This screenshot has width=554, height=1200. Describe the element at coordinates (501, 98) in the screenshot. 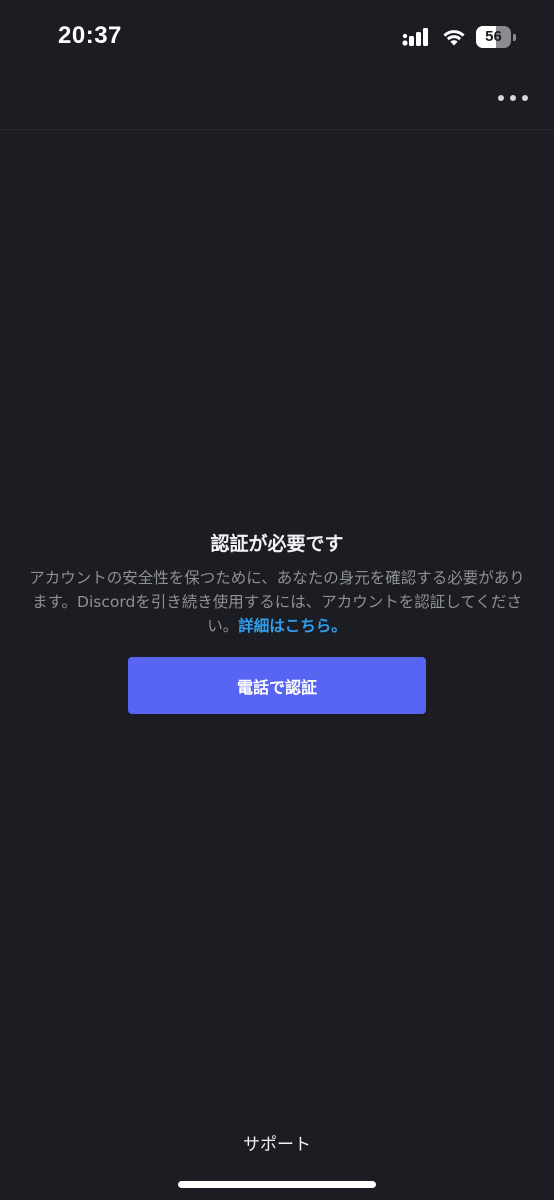

I see `more-horizontal-icon` at that location.